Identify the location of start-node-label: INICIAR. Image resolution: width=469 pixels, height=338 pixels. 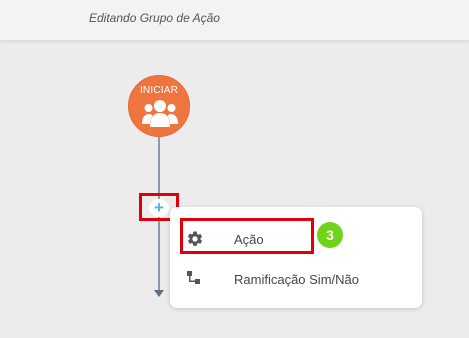
(159, 90).